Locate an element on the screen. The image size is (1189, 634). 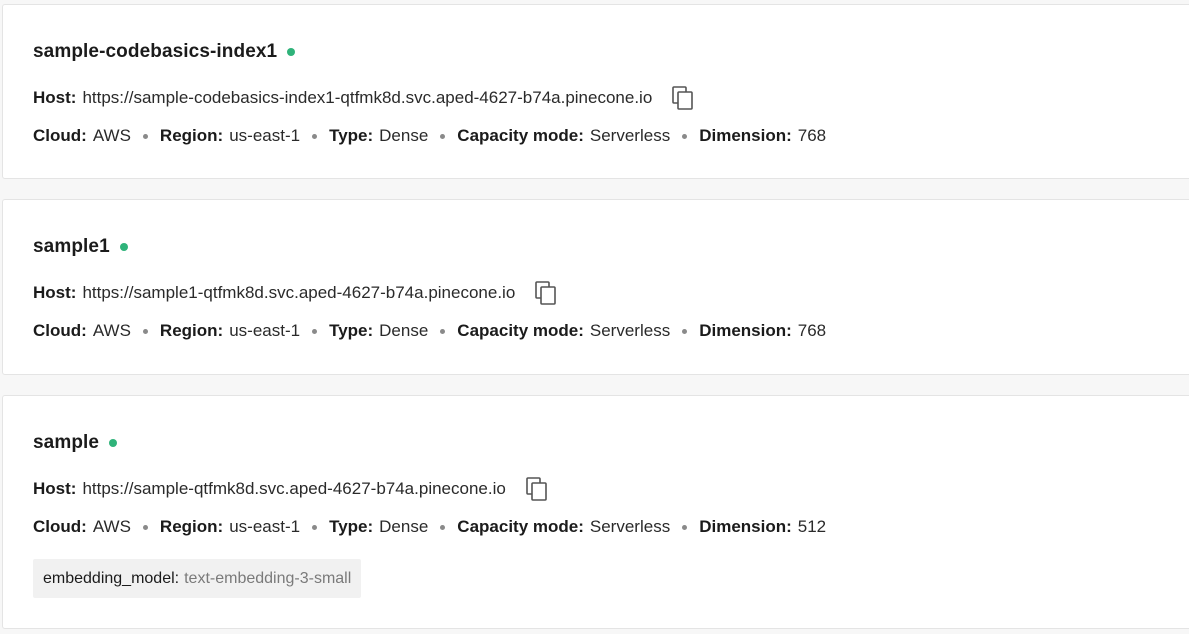
metadata-tag: embedding_model: text-embedding-3-small is located at coordinates (197, 578).